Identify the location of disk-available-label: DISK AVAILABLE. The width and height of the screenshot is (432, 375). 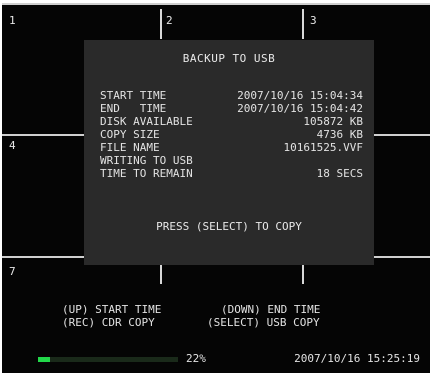
(146, 121).